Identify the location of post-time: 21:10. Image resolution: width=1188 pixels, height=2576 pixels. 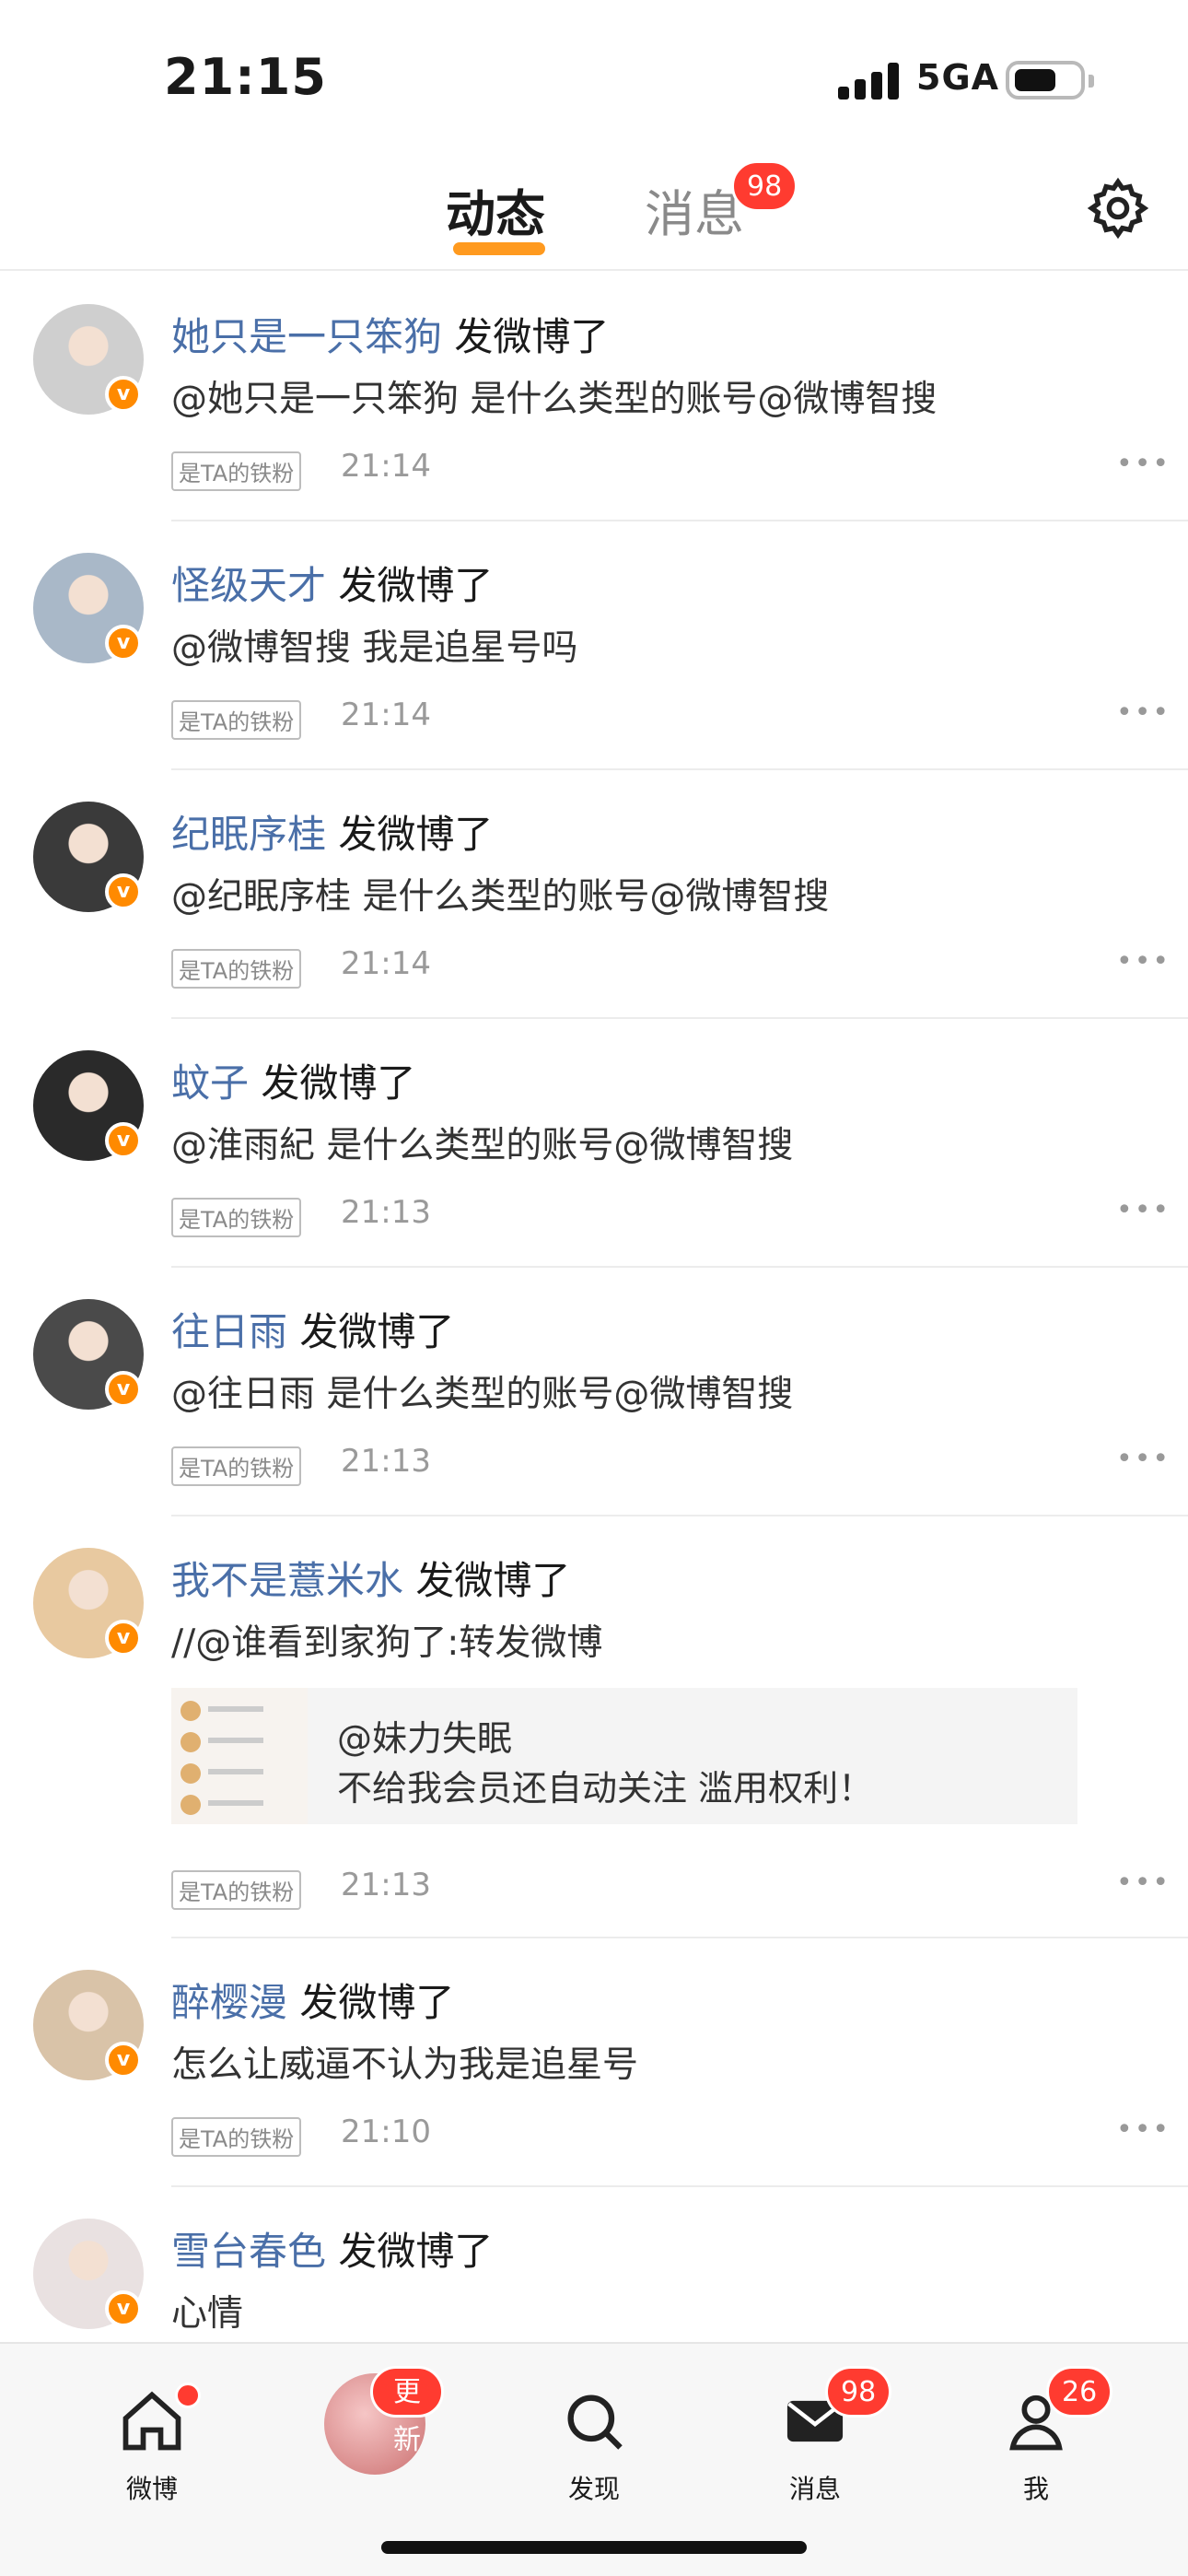
(386, 2131).